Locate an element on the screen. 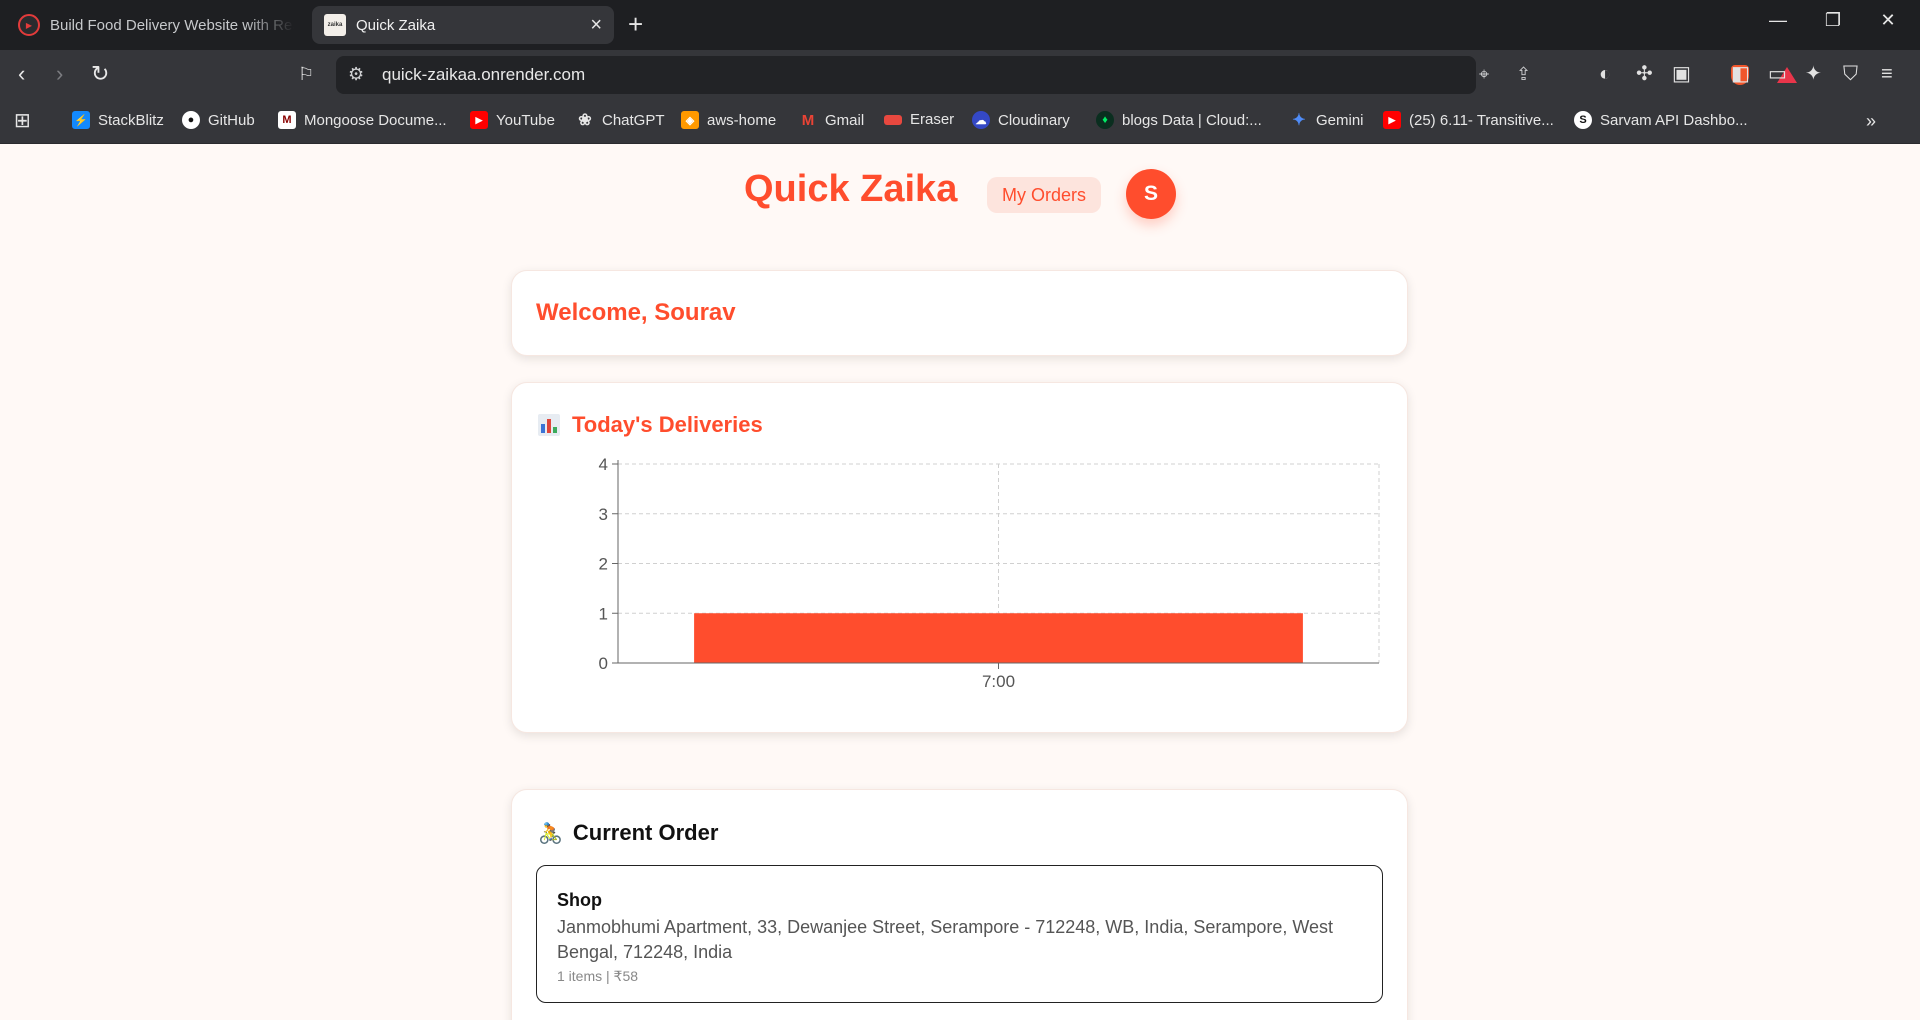  bookmark-github: ● GitHub is located at coordinates (218, 120).